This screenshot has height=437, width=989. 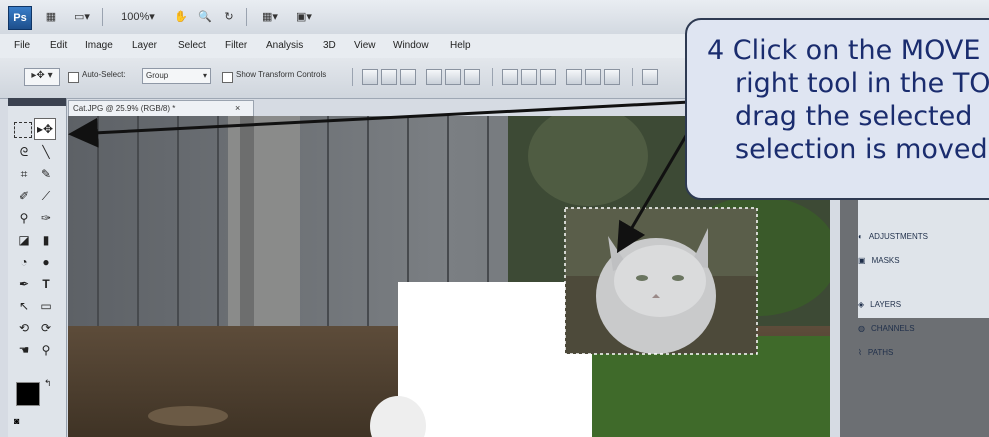 What do you see at coordinates (861, 149) in the screenshot?
I see `callout-line: selection is moved` at bounding box center [861, 149].